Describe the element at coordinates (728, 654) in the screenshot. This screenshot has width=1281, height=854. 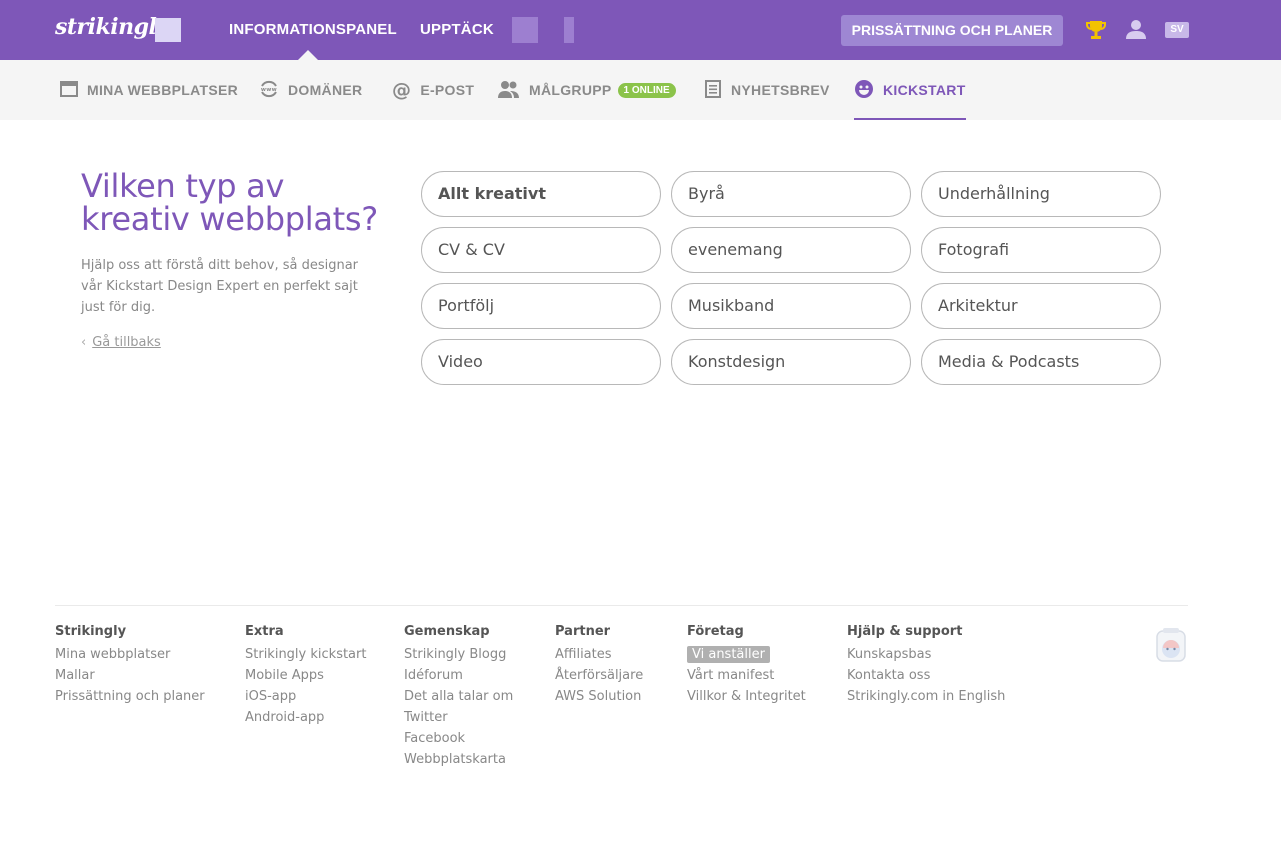
I see `hiring-badge: Vi anställer` at that location.